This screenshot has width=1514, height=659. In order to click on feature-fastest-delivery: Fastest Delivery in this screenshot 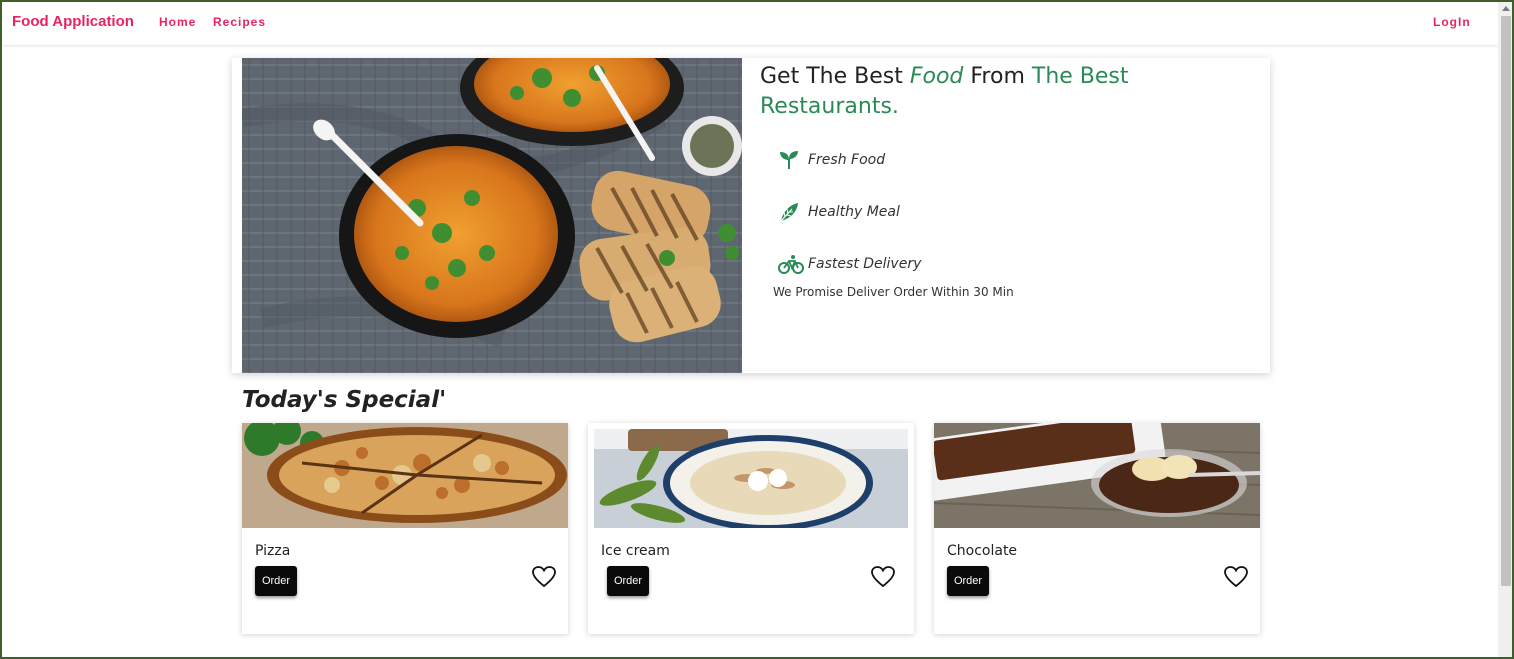, I will do `click(849, 264)`.